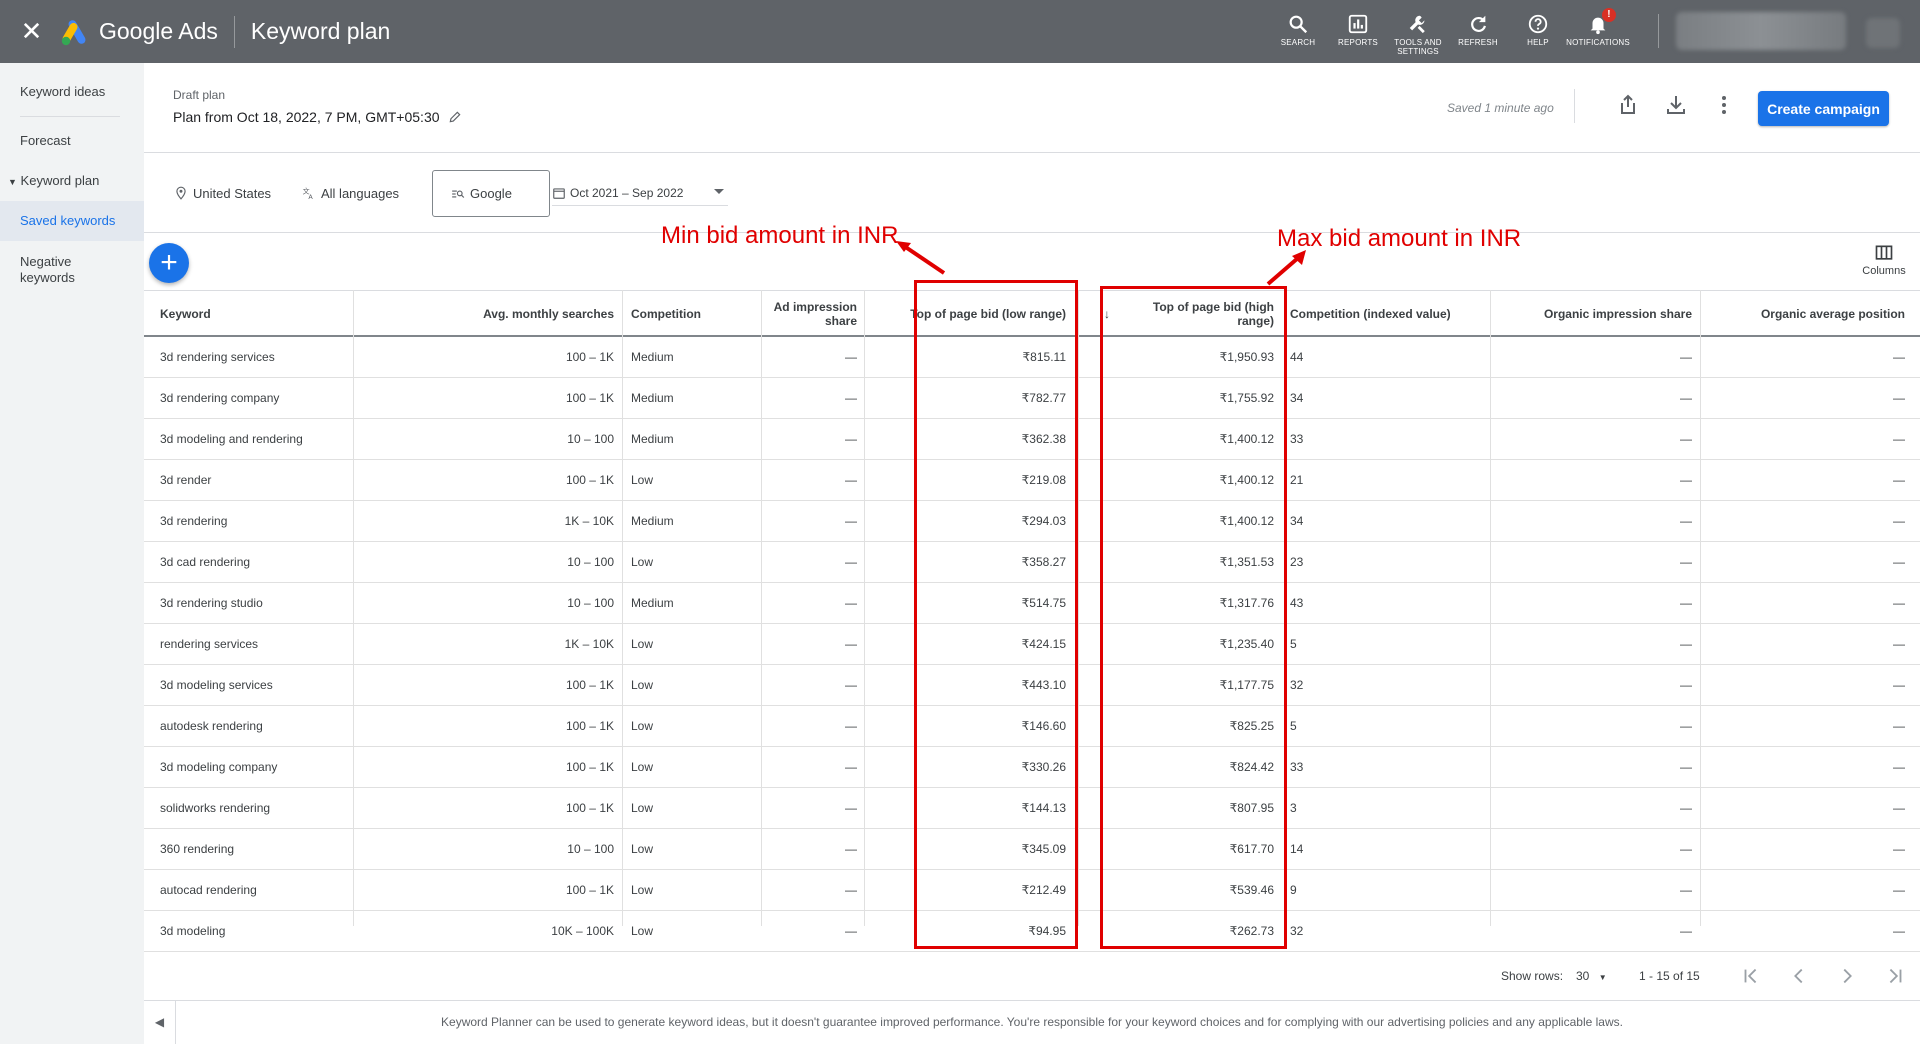  I want to click on calendar-icon, so click(559, 193).